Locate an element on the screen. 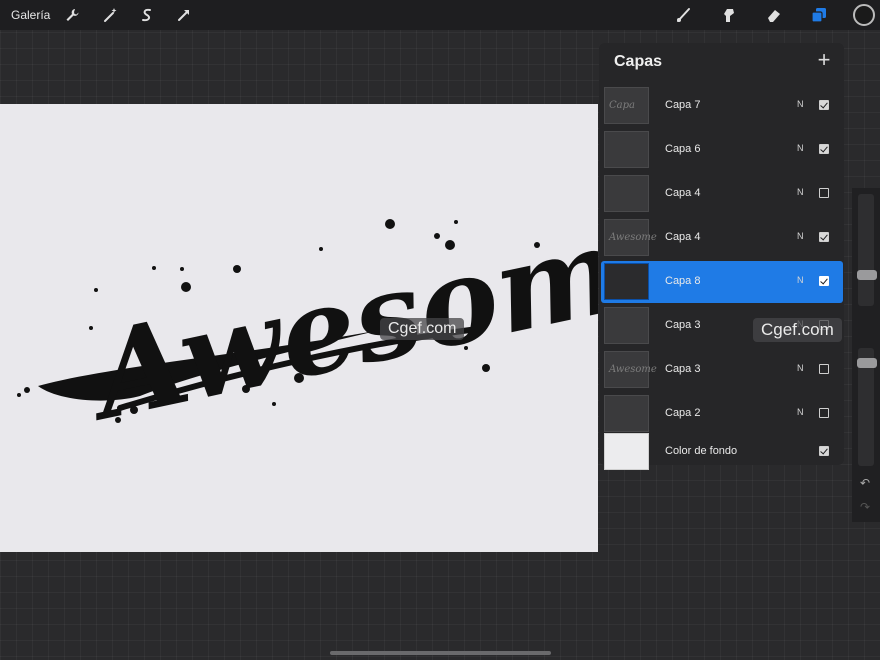  top-toolbar: Galería is located at coordinates (440, 15).